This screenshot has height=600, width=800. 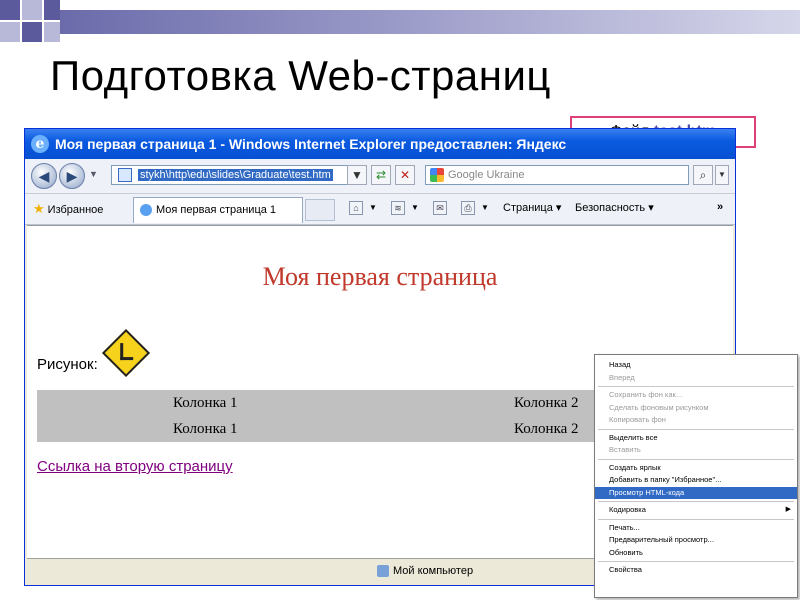 What do you see at coordinates (627, 509) in the screenshot?
I see `context-menu-item-label: Кодировка` at bounding box center [627, 509].